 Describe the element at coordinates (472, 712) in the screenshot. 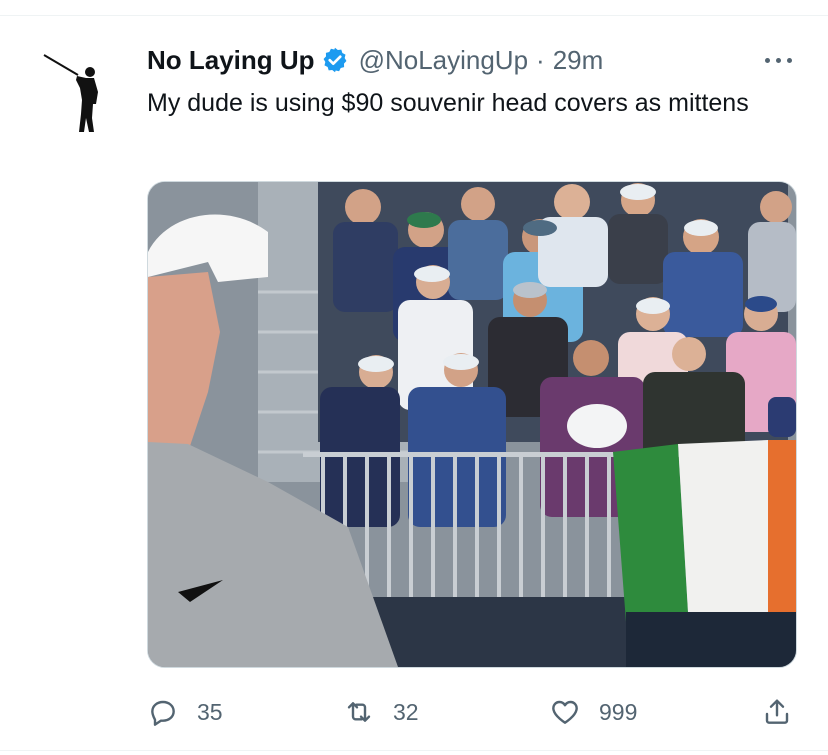

I see `tweet-action-bar: 35 32 999` at that location.